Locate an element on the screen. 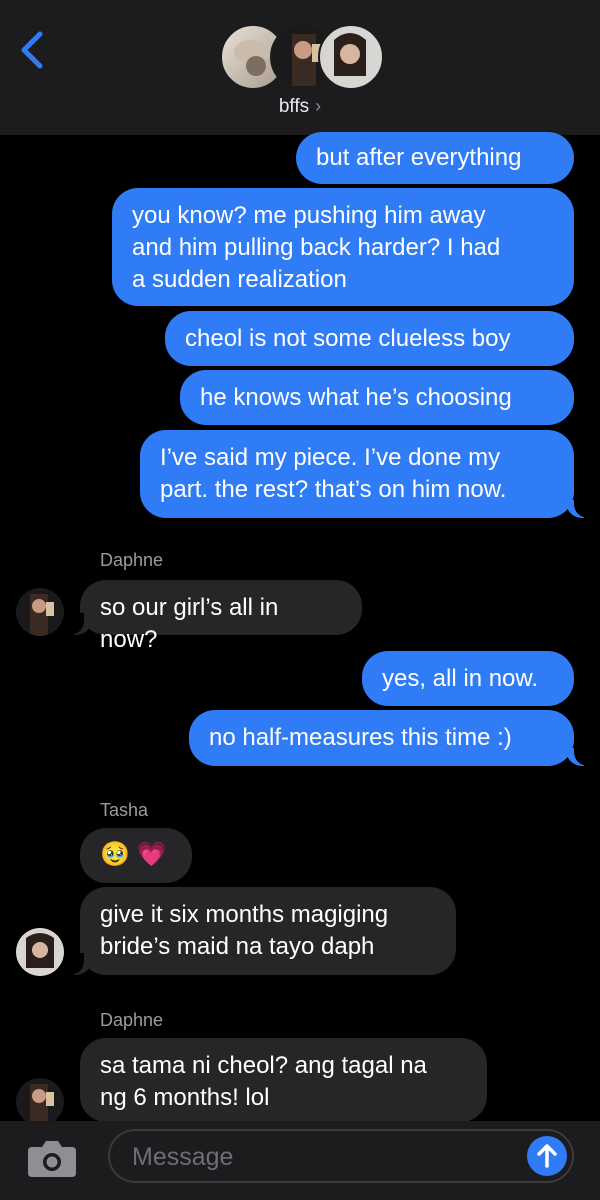  message-outgoing: cheol is not some clueless boy is located at coordinates (369, 338).